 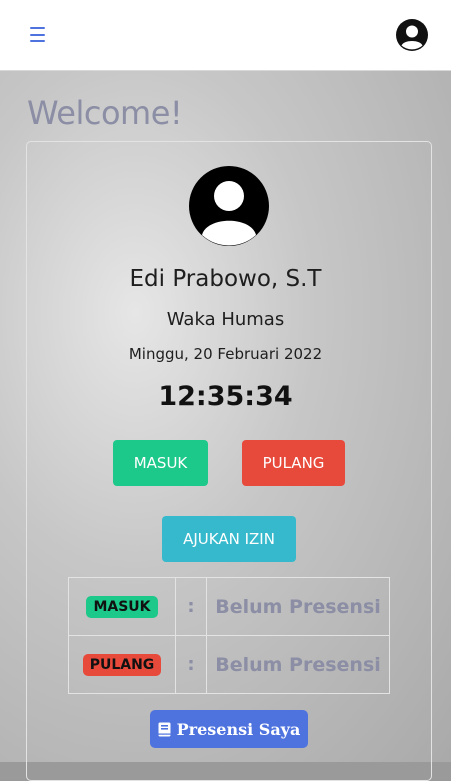 What do you see at coordinates (225, 35) in the screenshot?
I see `top-navbar` at bounding box center [225, 35].